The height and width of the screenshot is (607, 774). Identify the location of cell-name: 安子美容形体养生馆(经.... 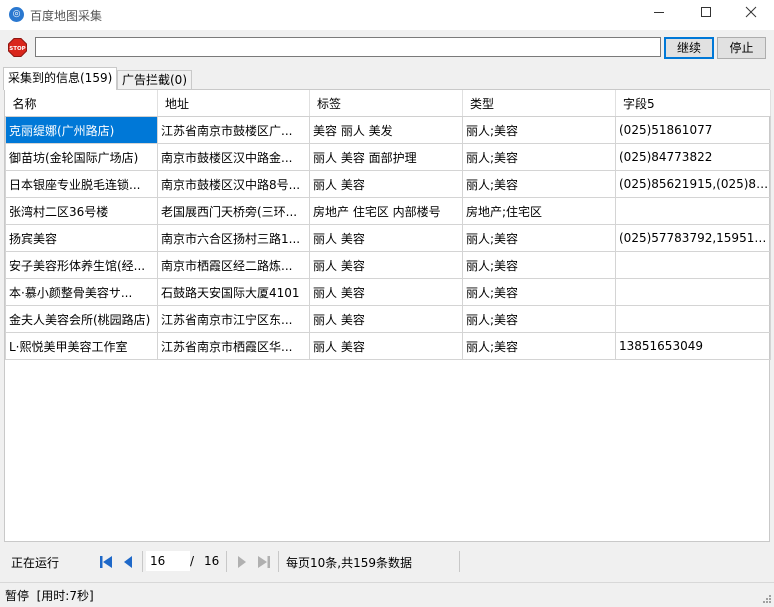
(81, 265).